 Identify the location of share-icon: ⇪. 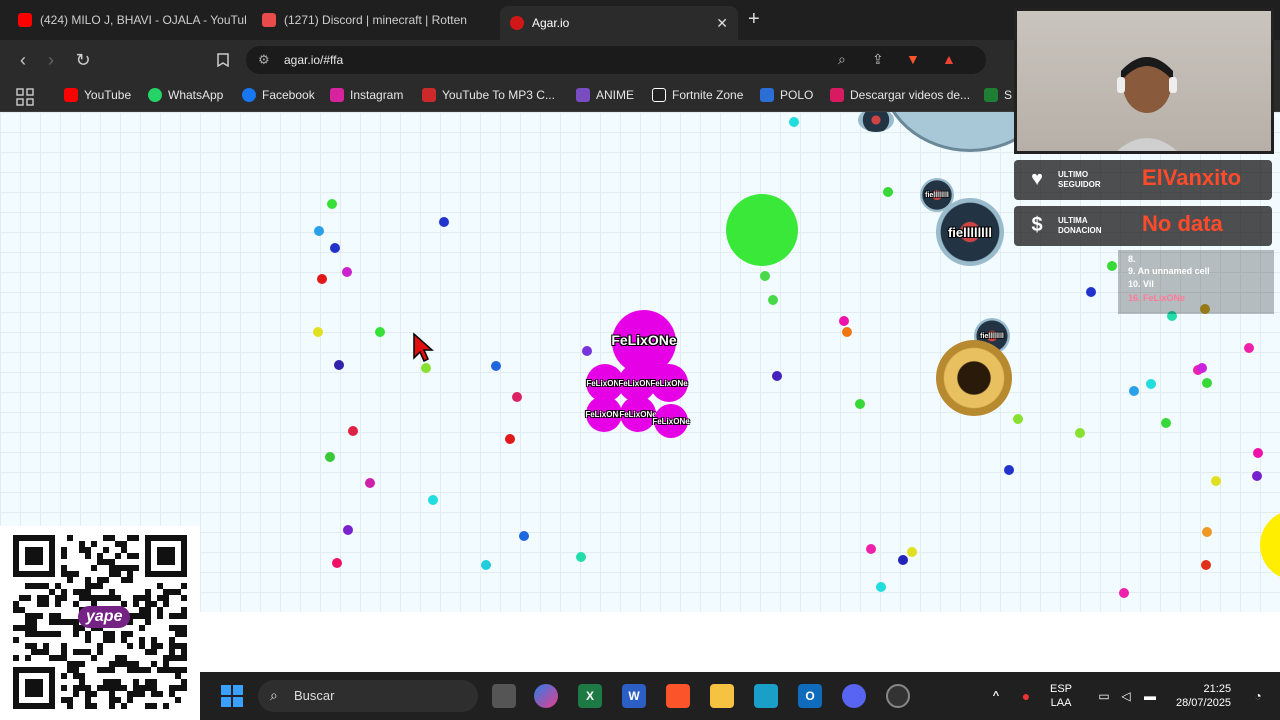
(878, 59).